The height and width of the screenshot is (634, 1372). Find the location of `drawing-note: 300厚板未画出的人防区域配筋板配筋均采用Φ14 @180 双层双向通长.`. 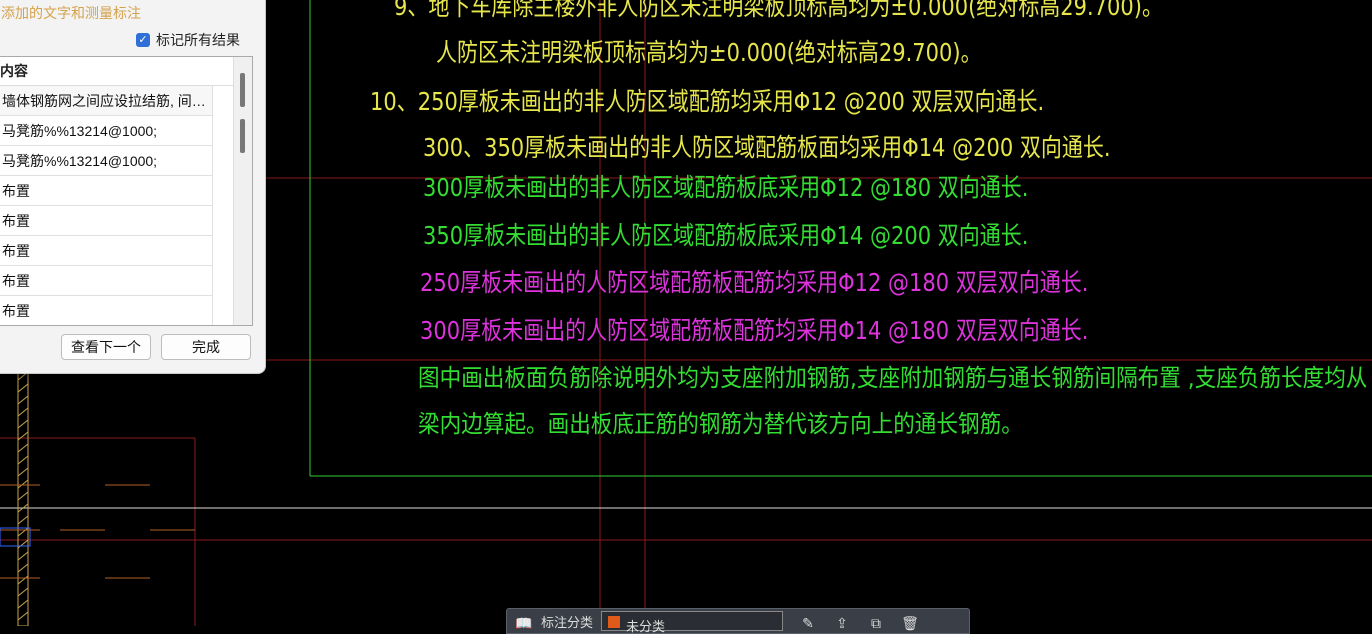

drawing-note: 300厚板未画出的人防区域配筋板配筋均采用Φ14 @180 双层双向通长. is located at coordinates (754, 330).